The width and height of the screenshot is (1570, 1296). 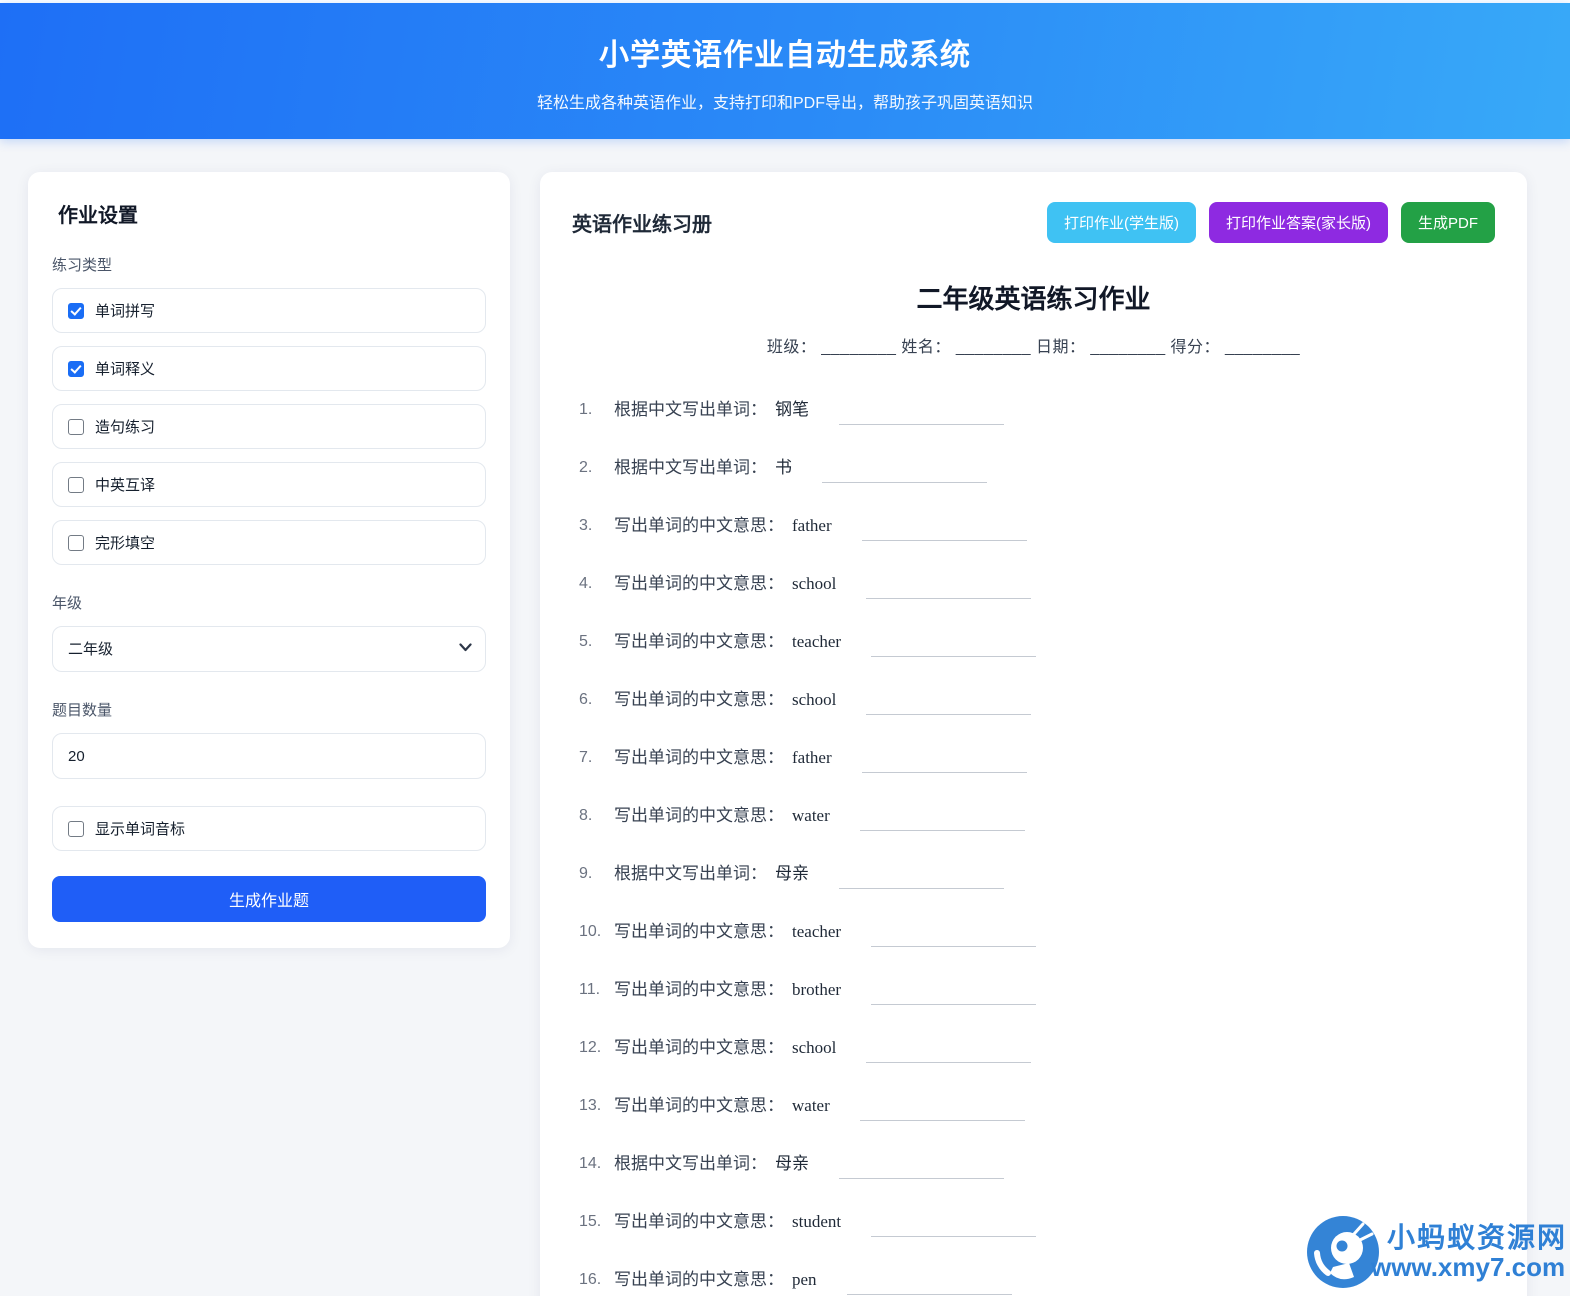 What do you see at coordinates (812, 757) in the screenshot?
I see `question-word: father` at bounding box center [812, 757].